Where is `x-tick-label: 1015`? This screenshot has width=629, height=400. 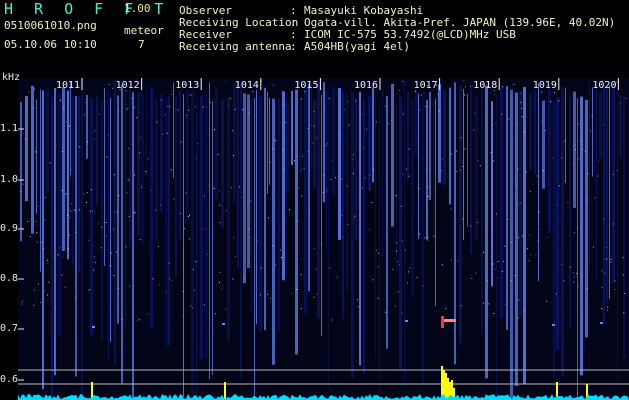 x-tick-label: 1015 is located at coordinates (306, 85).